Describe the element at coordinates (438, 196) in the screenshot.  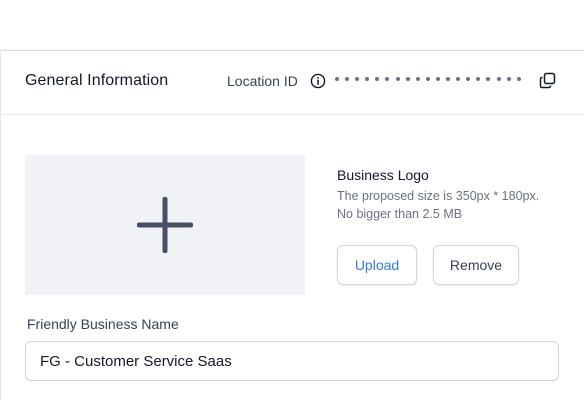
I see `logo-size-hint: The proposed size is 350px * 180px.` at that location.